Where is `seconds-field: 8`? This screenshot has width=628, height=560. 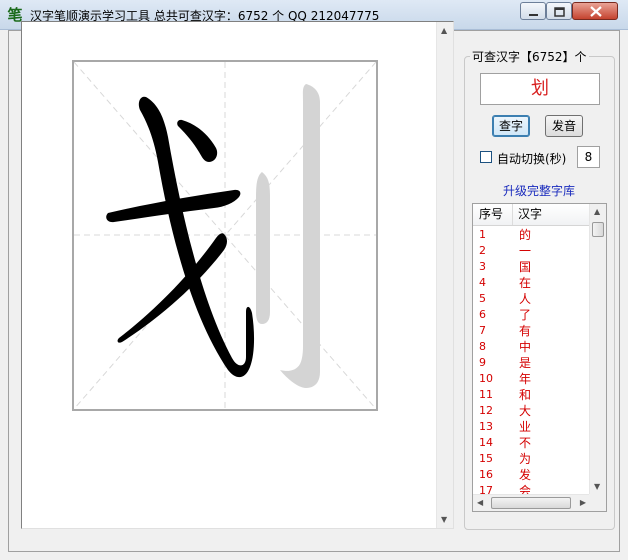 seconds-field: 8 is located at coordinates (588, 157).